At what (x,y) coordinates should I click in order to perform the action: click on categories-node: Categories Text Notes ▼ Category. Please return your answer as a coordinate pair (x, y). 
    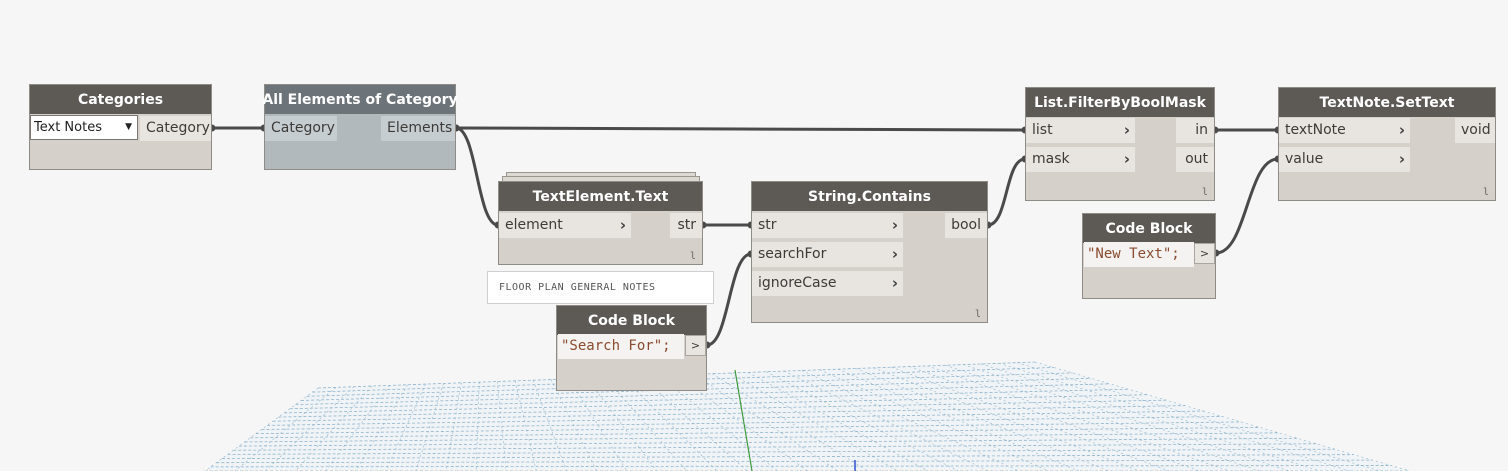
    Looking at the image, I should click on (120, 127).